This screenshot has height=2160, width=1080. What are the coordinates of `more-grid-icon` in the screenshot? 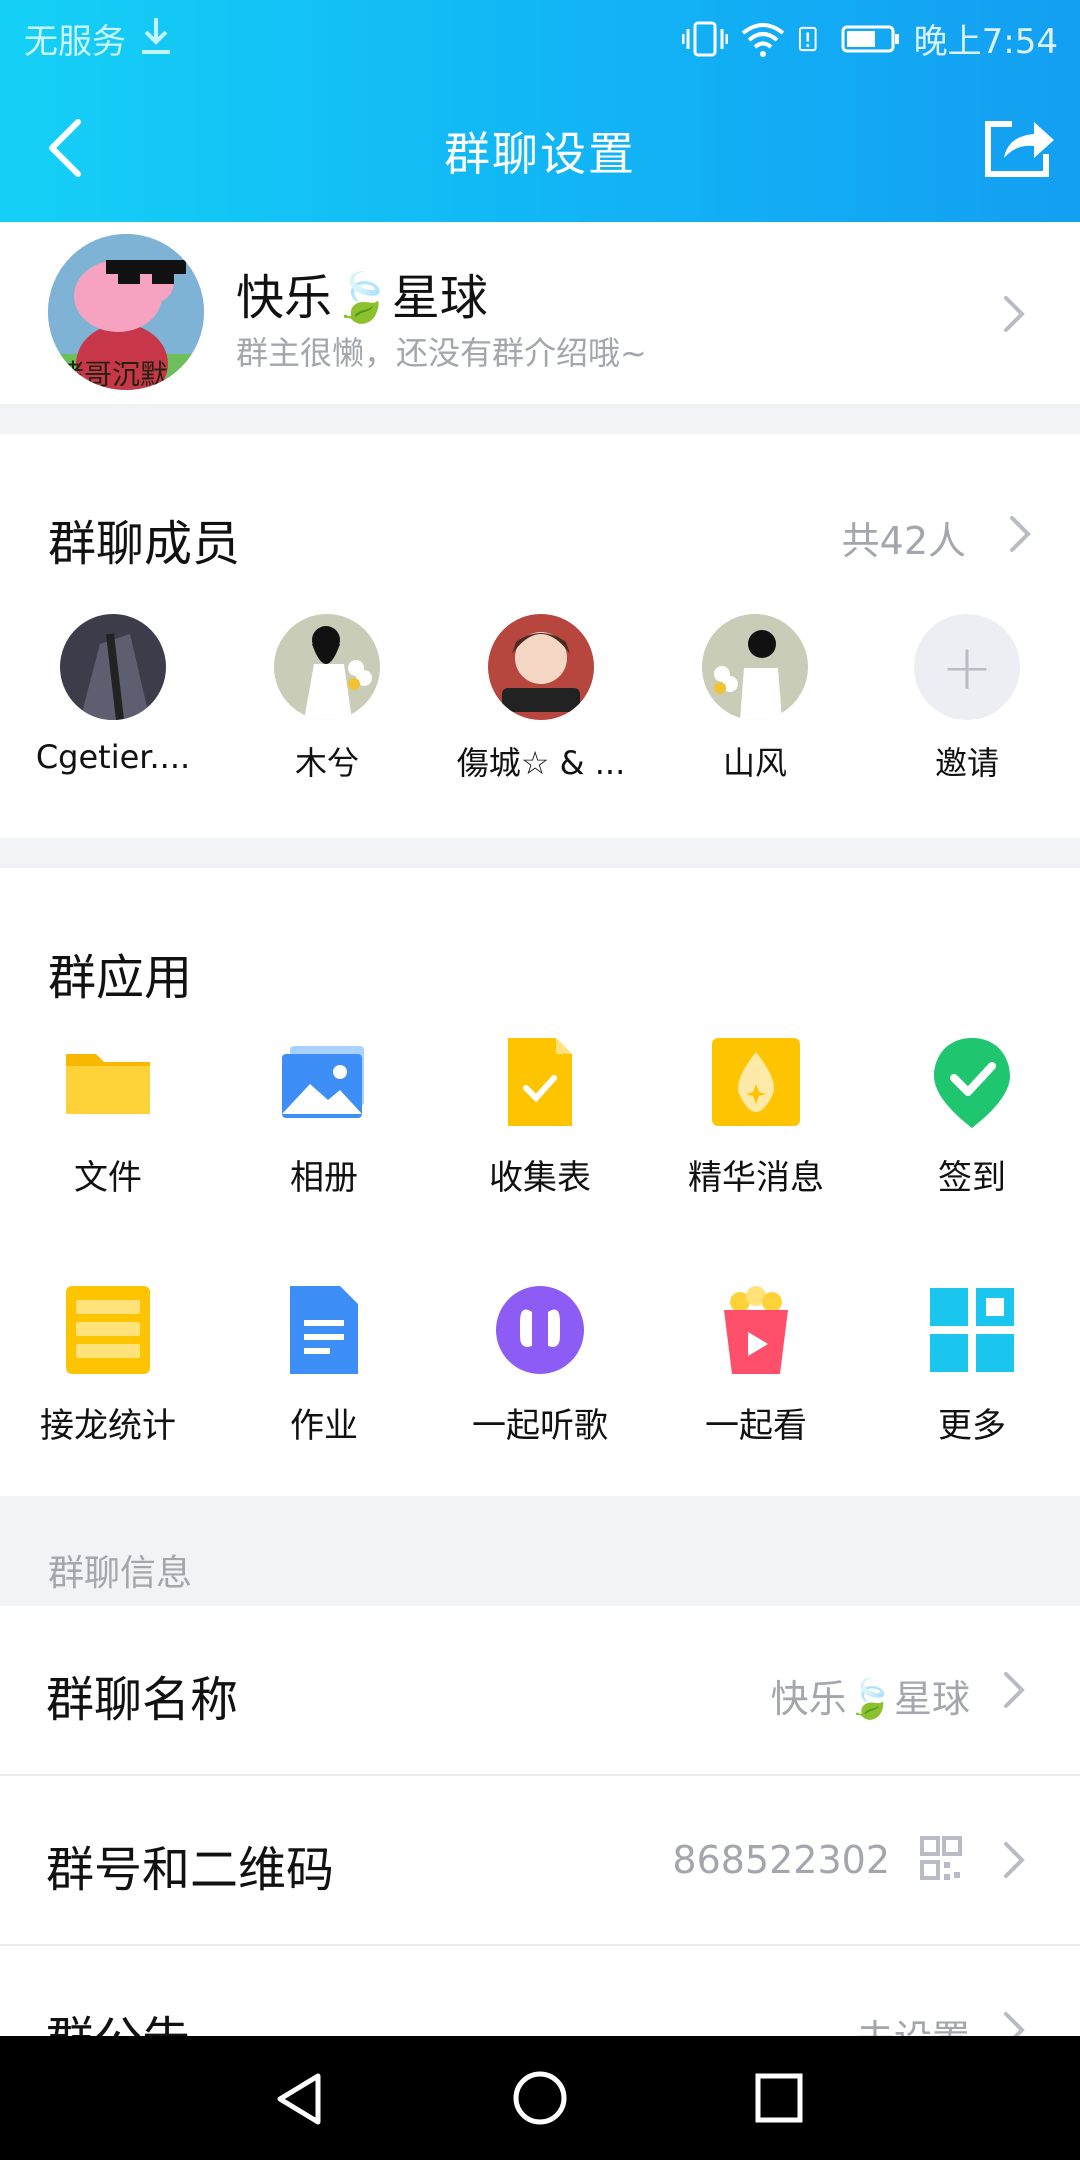 It's located at (972, 1330).